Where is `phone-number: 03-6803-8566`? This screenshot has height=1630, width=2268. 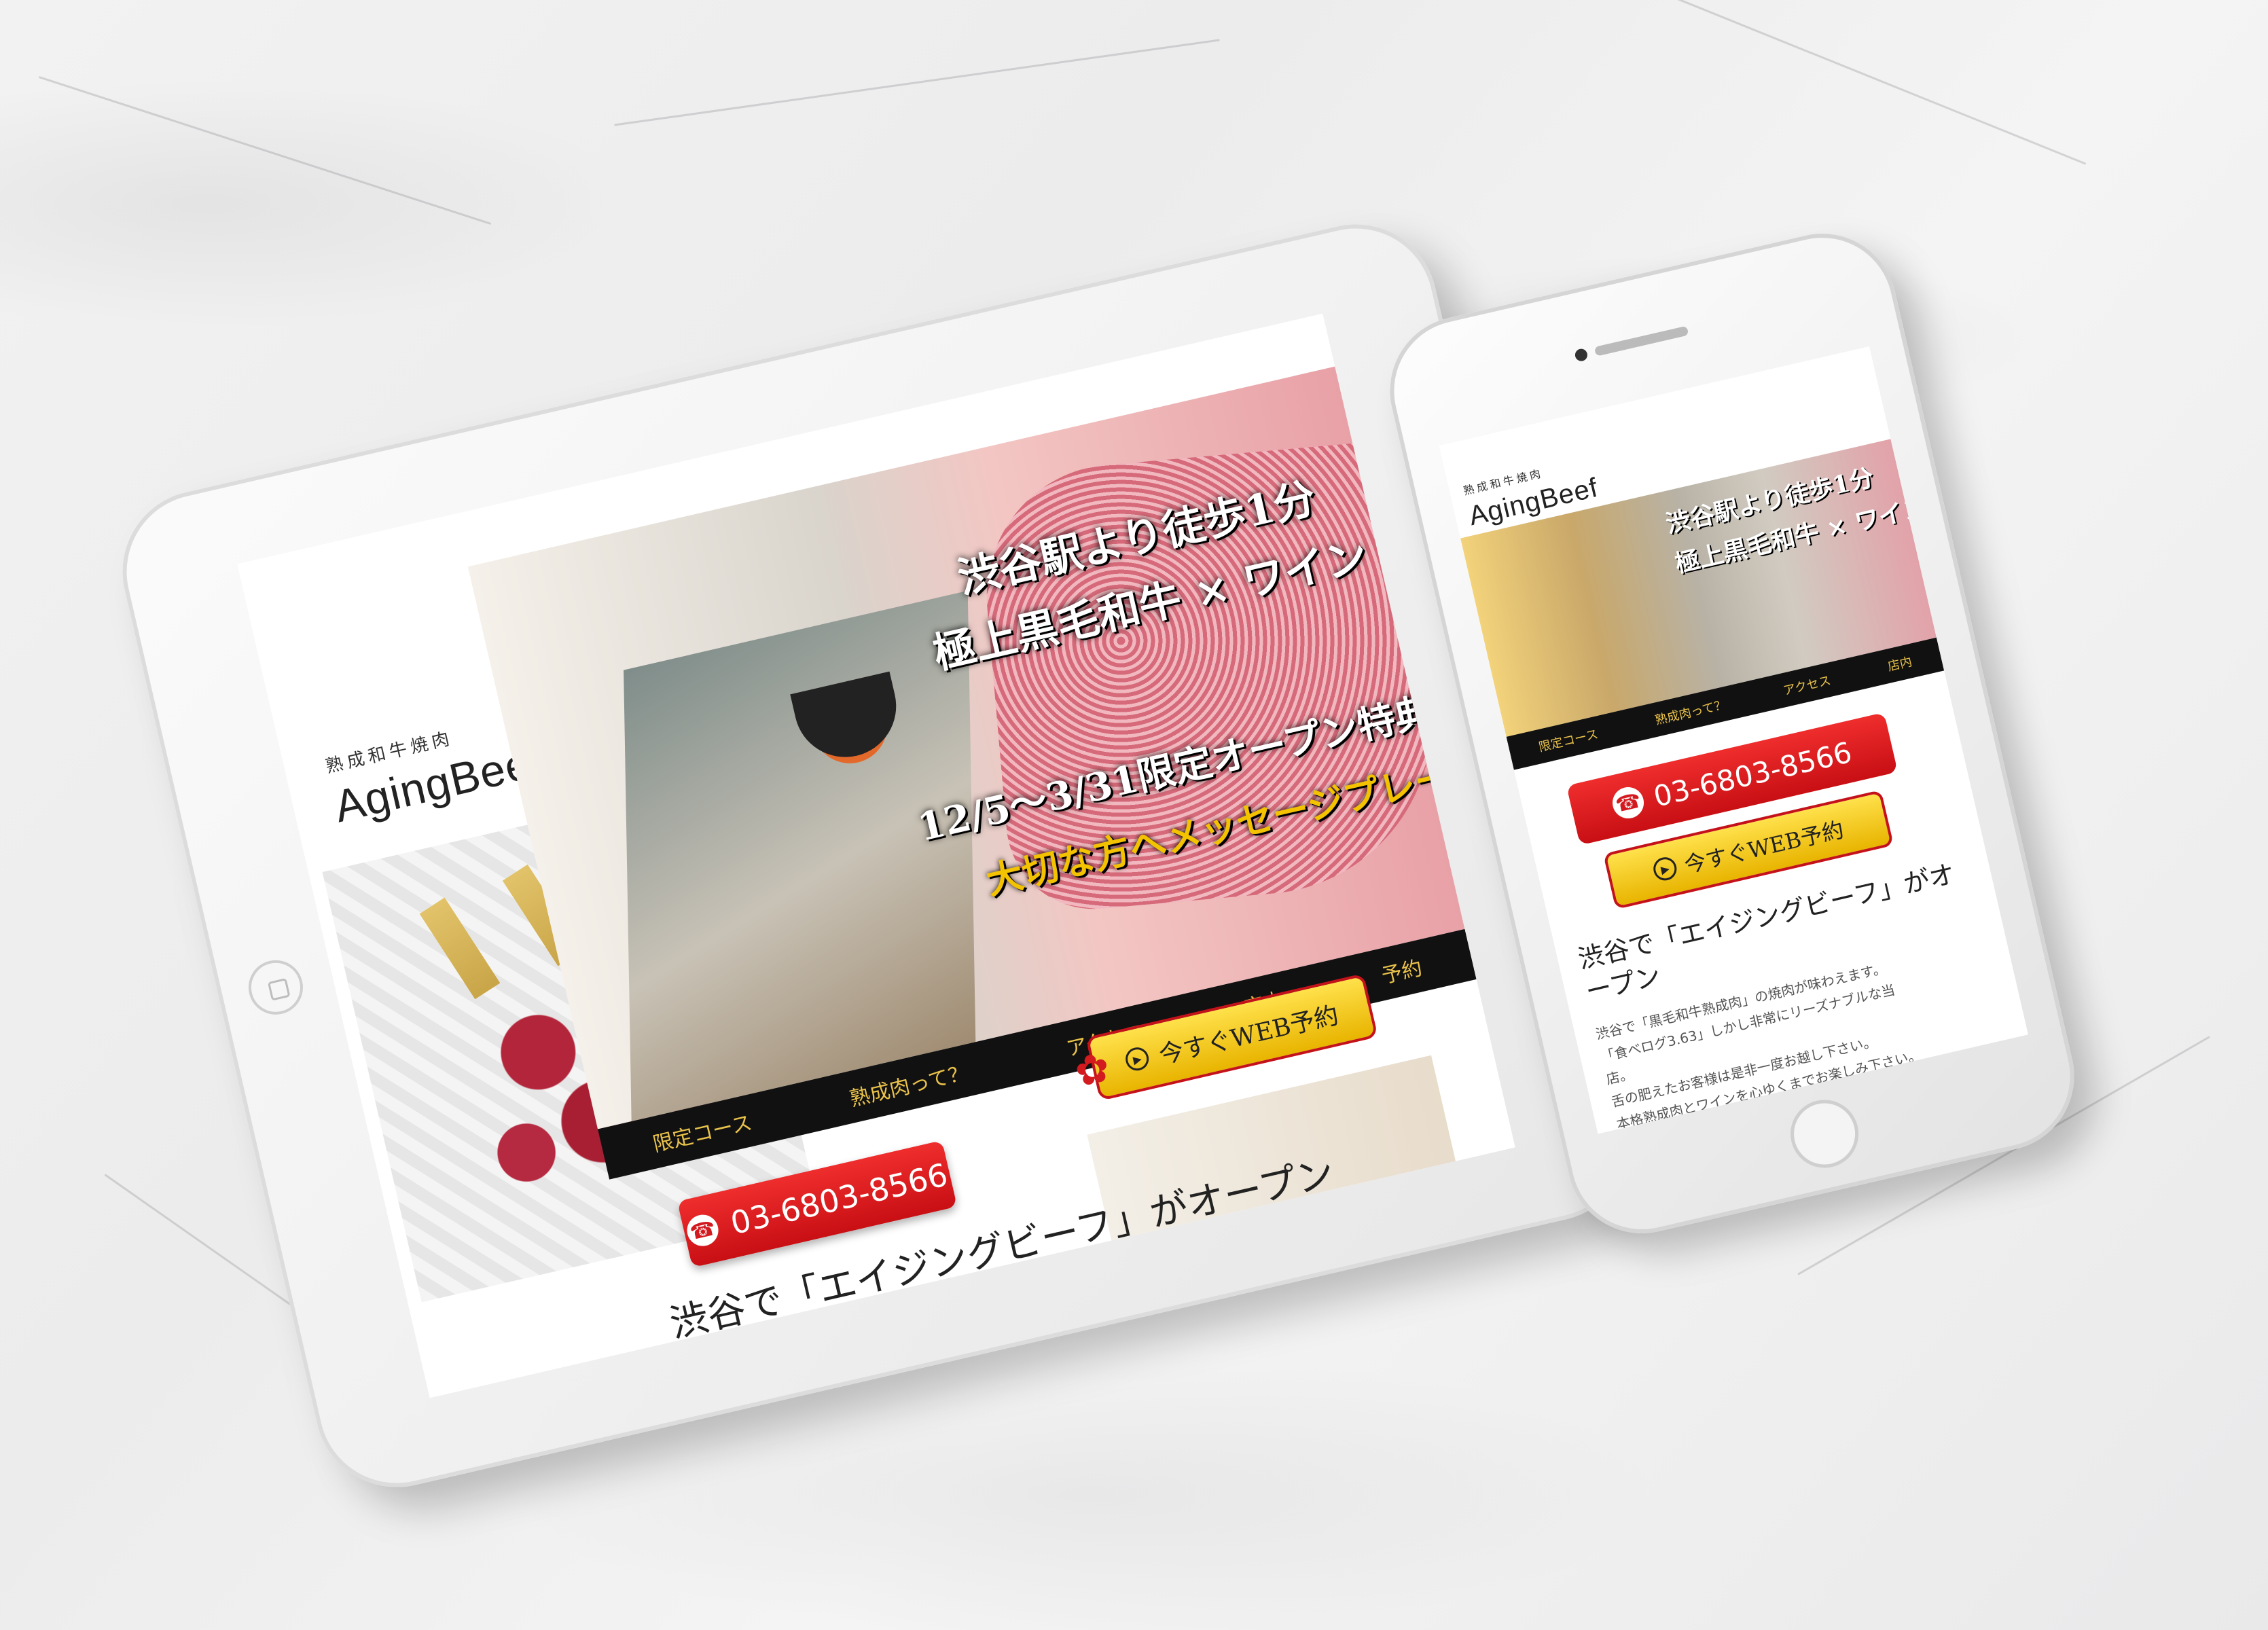
phone-number: 03-6803-8566 is located at coordinates (1753, 774).